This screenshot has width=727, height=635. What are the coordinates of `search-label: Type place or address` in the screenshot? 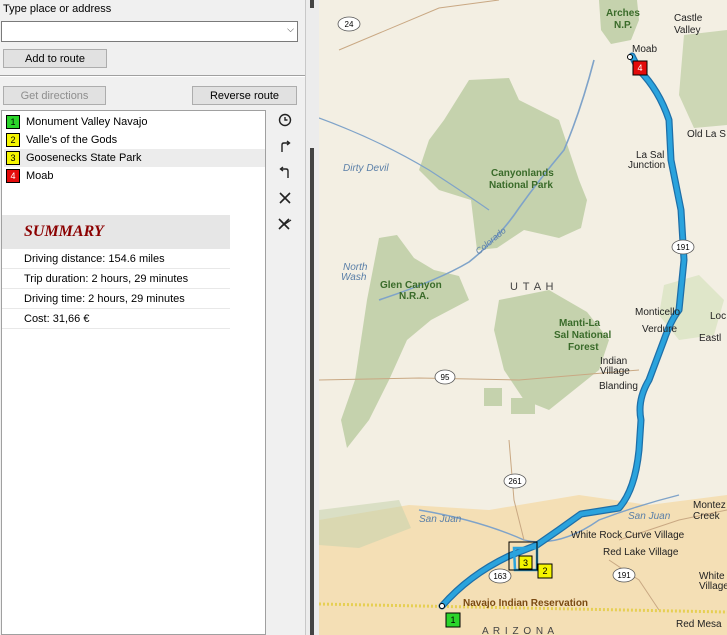 It's located at (57, 9).